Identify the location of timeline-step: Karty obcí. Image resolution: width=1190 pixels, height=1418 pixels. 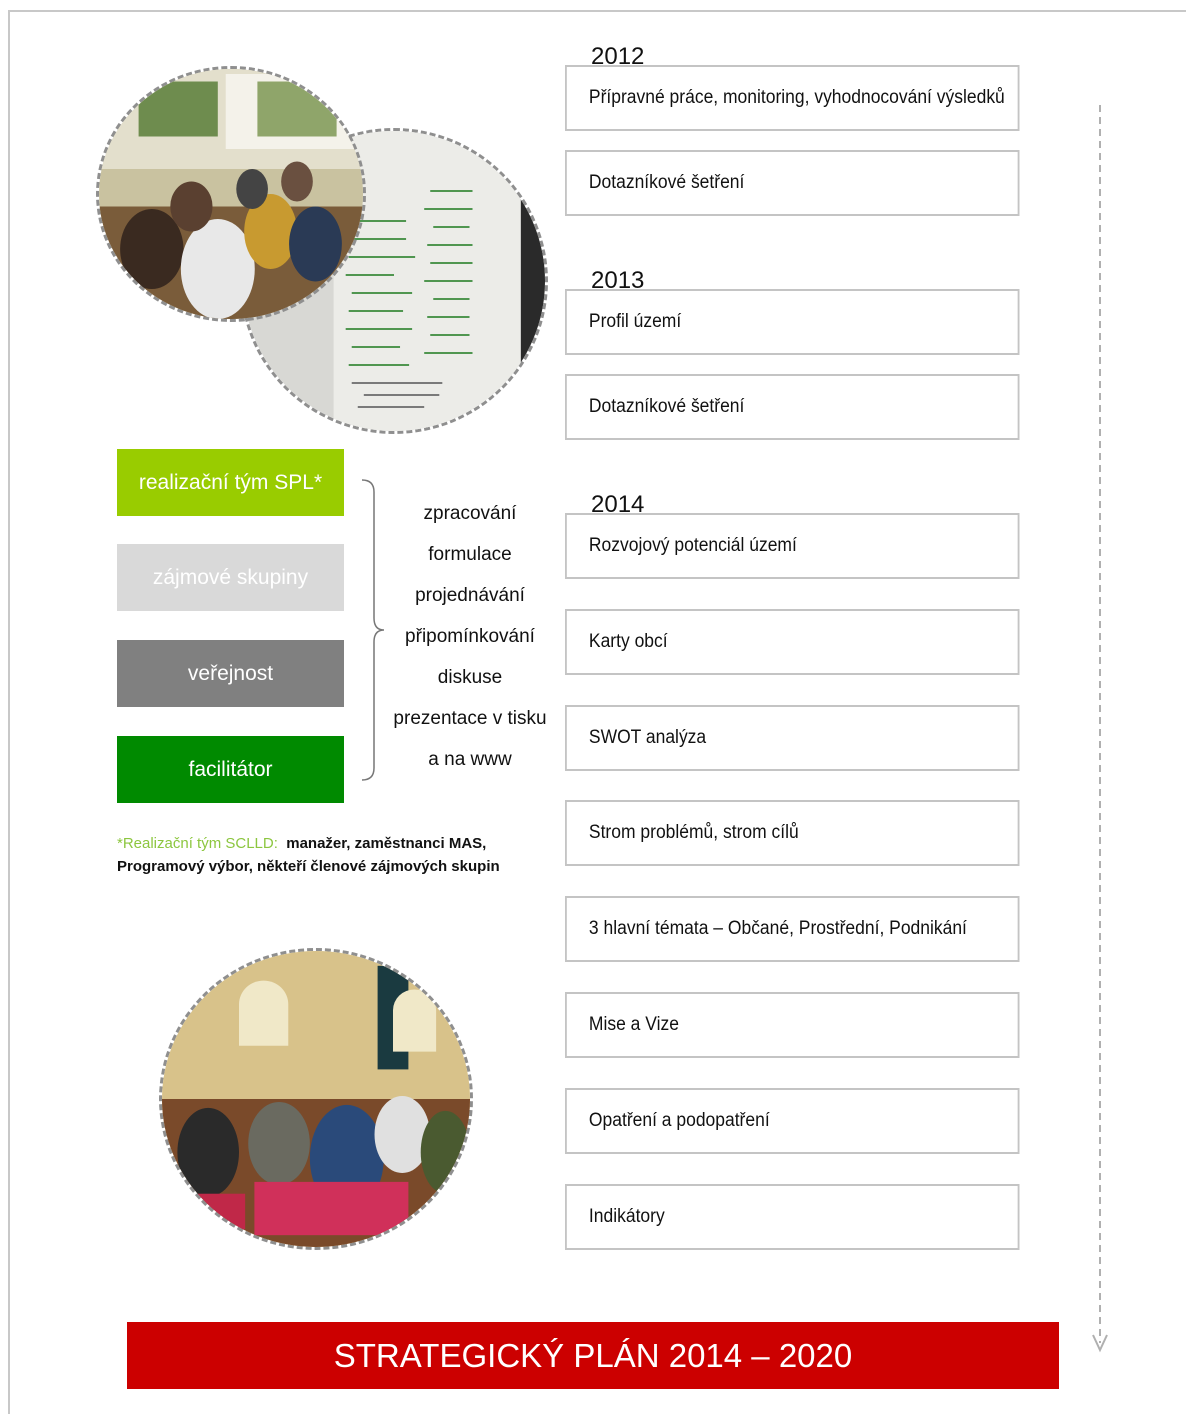
(792, 642).